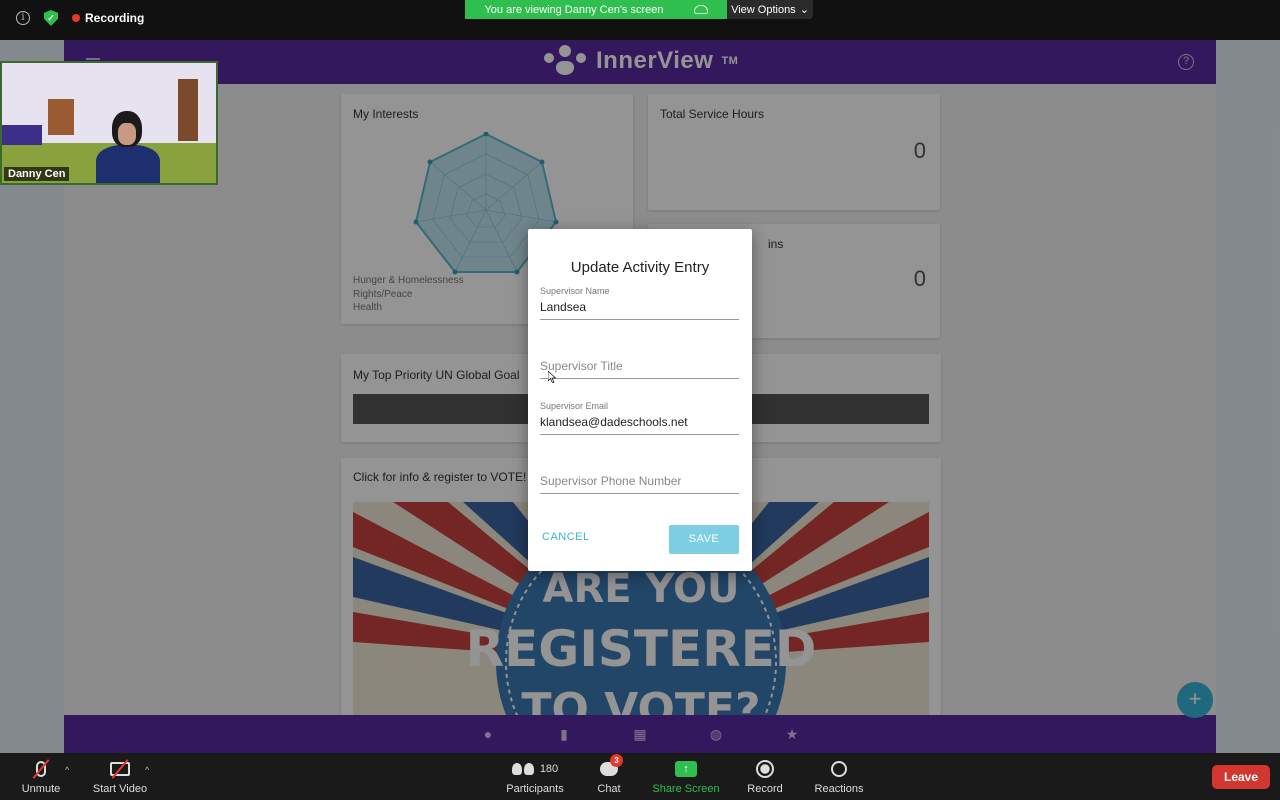 This screenshot has height=800, width=1280. I want to click on chat-button: 3 Chat, so click(609, 774).